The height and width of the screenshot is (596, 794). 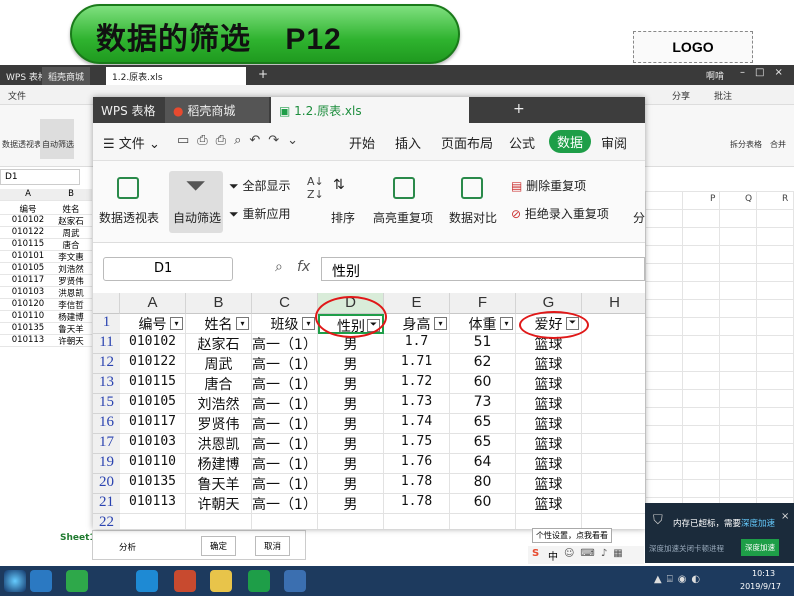 I want to click on cell-name: 罗贤伟, so click(x=219, y=424).